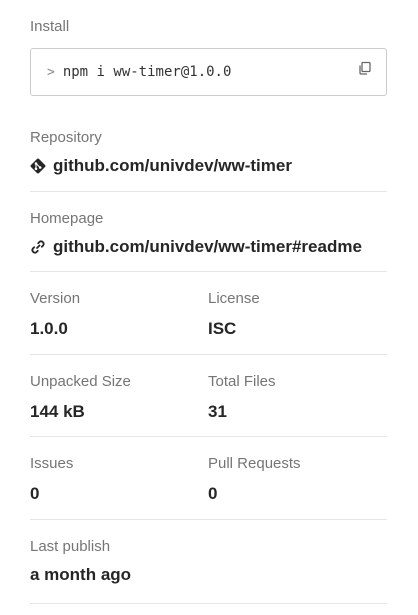  I want to click on unpacked-size-cell: Unpacked Size 144 kB, so click(119, 398).